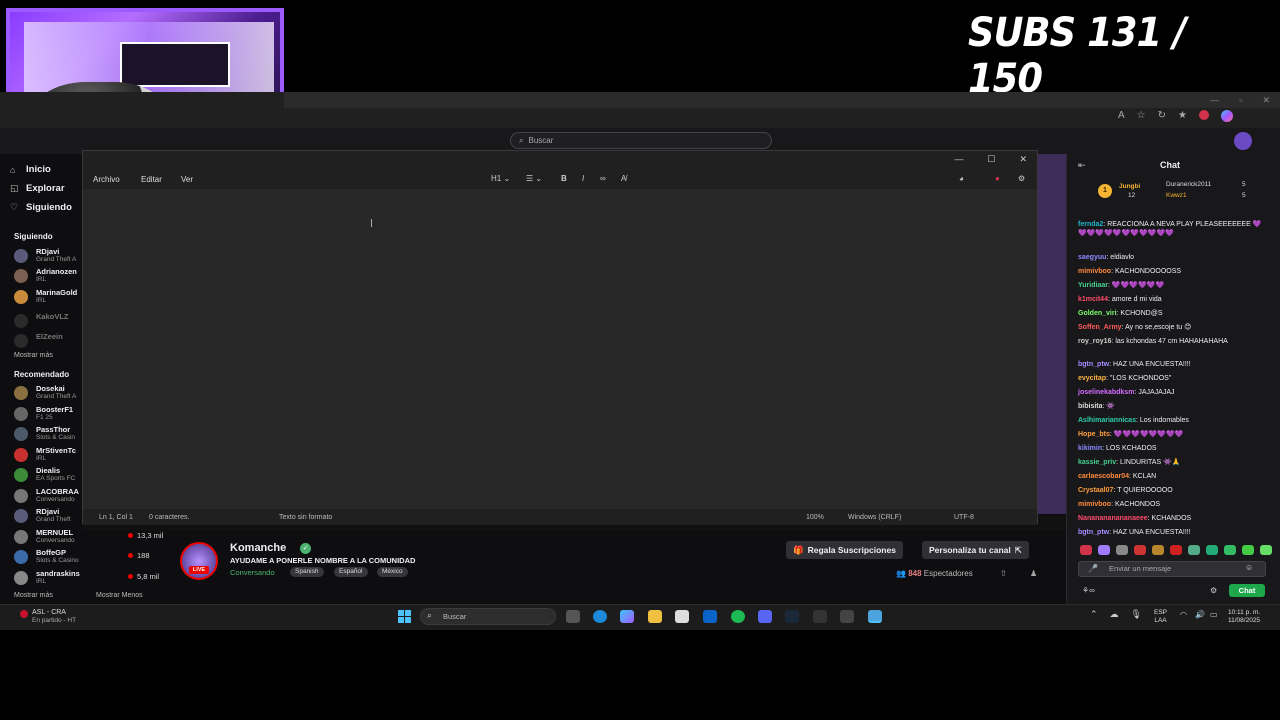 Image resolution: width=1280 pixels, height=720 pixels. Describe the element at coordinates (1092, 378) in the screenshot. I see `chat-username: evycitap` at that location.